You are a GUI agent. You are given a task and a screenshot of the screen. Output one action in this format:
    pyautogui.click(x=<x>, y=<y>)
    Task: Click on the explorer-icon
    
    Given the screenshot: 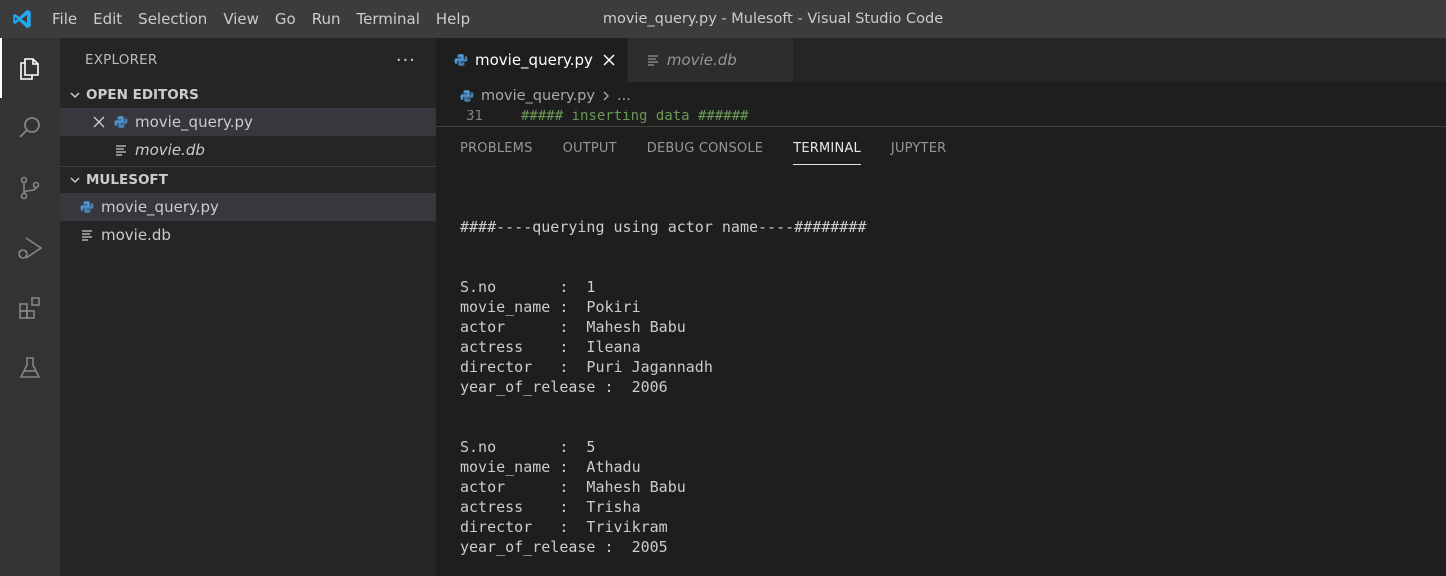 What is the action you would take?
    pyautogui.click(x=30, y=68)
    